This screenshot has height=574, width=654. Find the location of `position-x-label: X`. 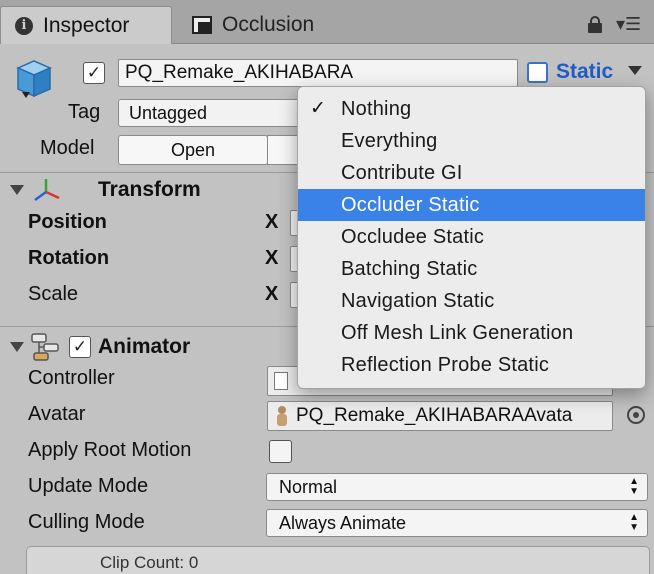

position-x-label: X is located at coordinates (271, 222).